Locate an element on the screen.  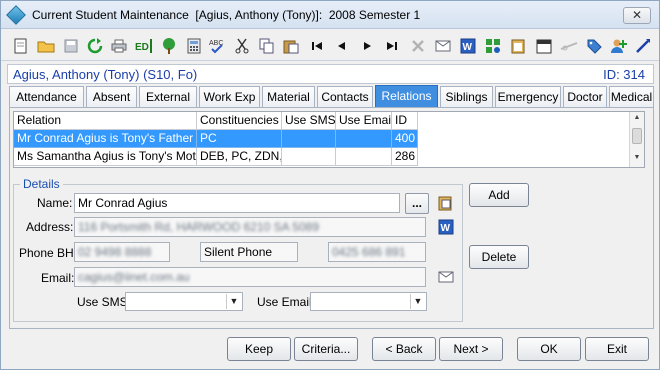
calendar-icon is located at coordinates (544, 46).